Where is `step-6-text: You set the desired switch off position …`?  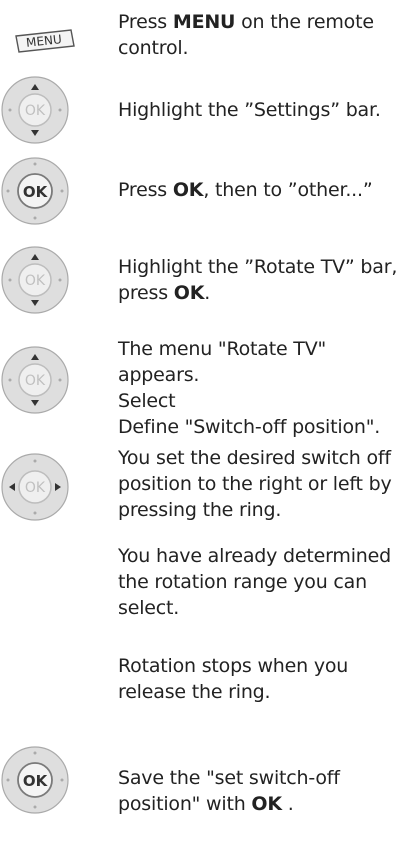 step-6-text: You set the desired switch off position … is located at coordinates (255, 484).